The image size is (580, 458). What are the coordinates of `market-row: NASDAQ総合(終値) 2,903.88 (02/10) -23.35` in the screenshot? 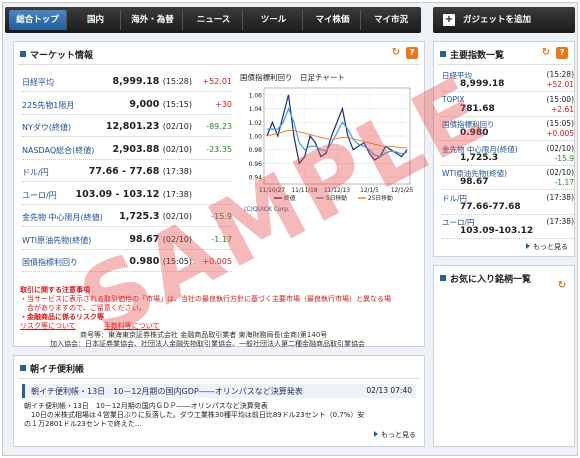 It's located at (127, 149).